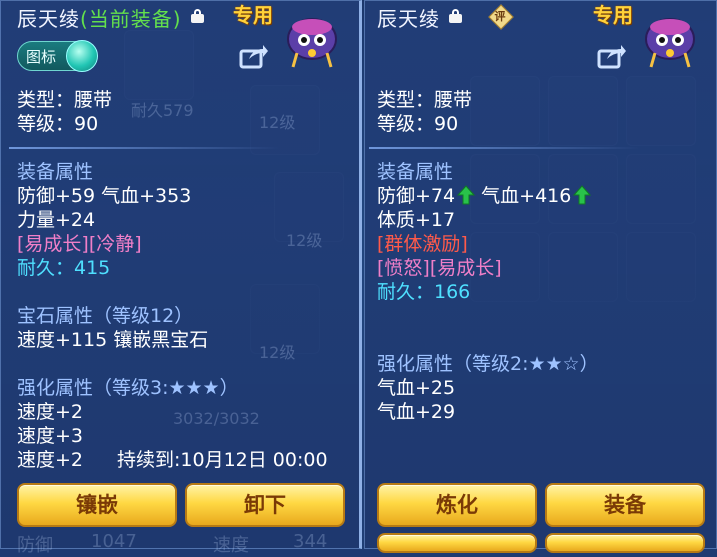 The width and height of the screenshot is (717, 557). What do you see at coordinates (265, 505) in the screenshot?
I see `remove-button: 卸下` at bounding box center [265, 505].